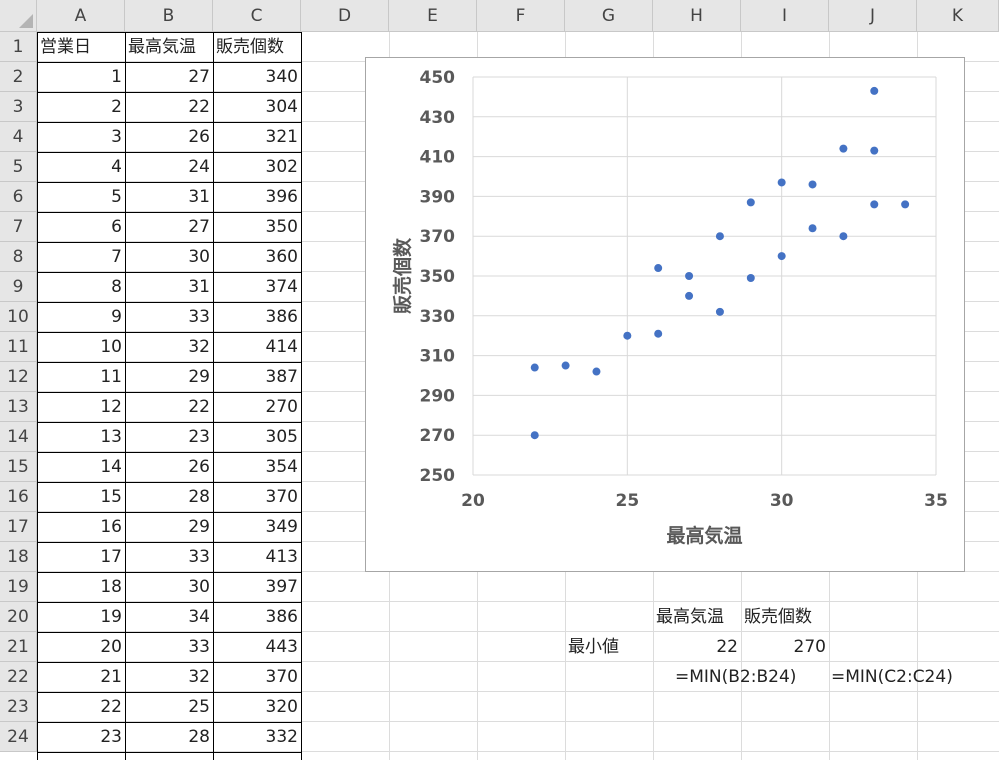  Describe the element at coordinates (257, 137) in the screenshot. I see `table-cell: 321` at that location.